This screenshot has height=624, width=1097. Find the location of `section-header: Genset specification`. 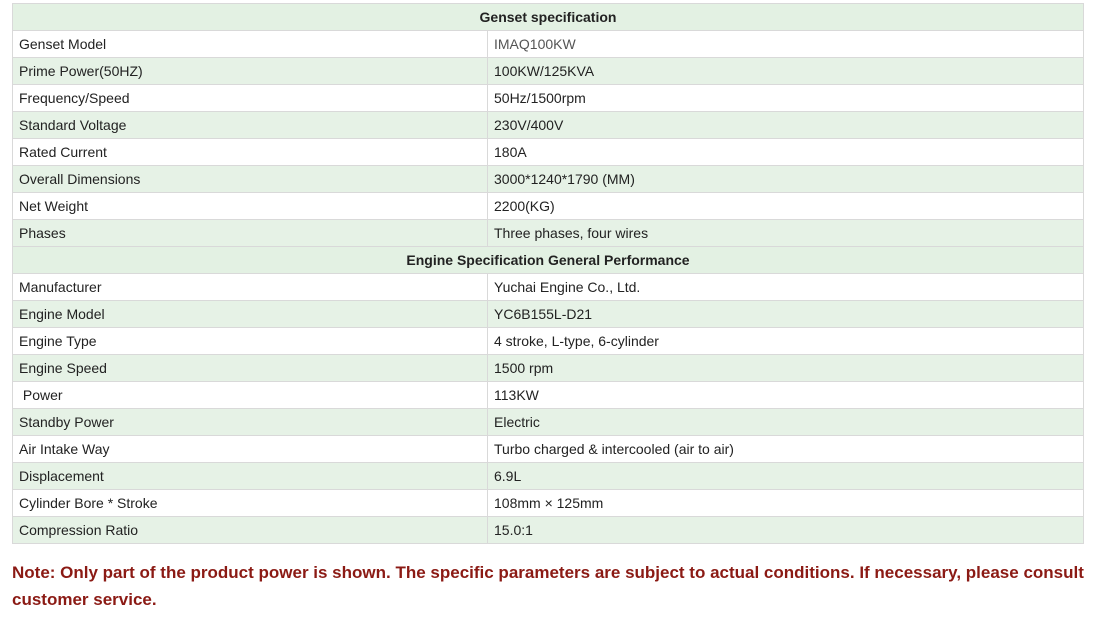

section-header: Genset specification is located at coordinates (548, 17).